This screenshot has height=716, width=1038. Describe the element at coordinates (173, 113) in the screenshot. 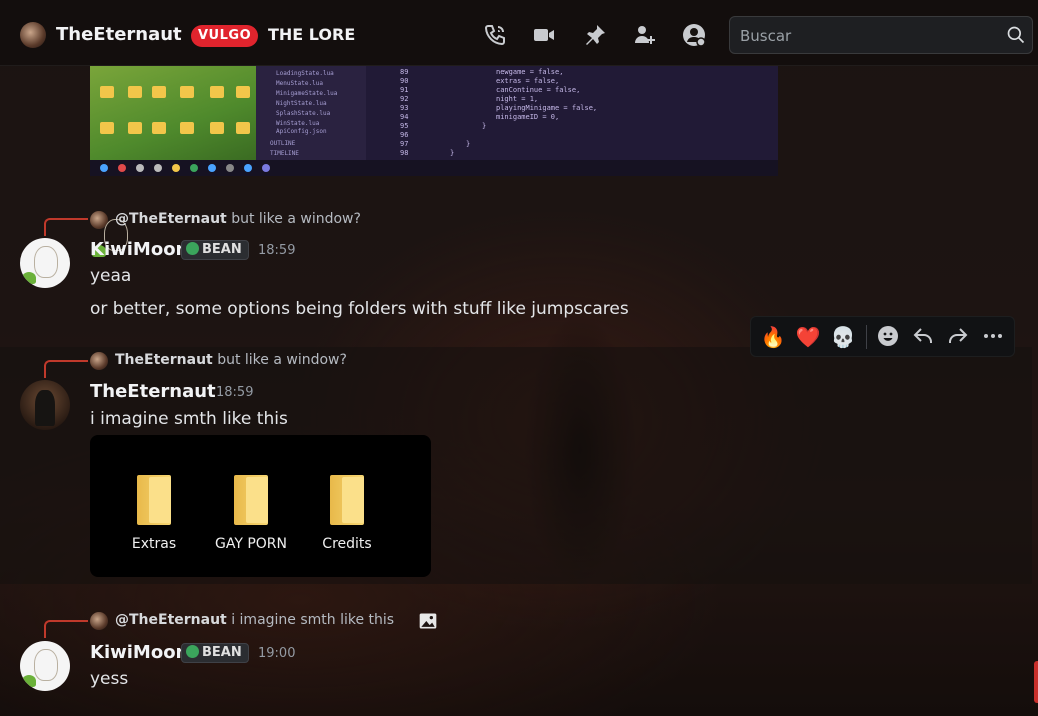

I see `desktop-area` at that location.